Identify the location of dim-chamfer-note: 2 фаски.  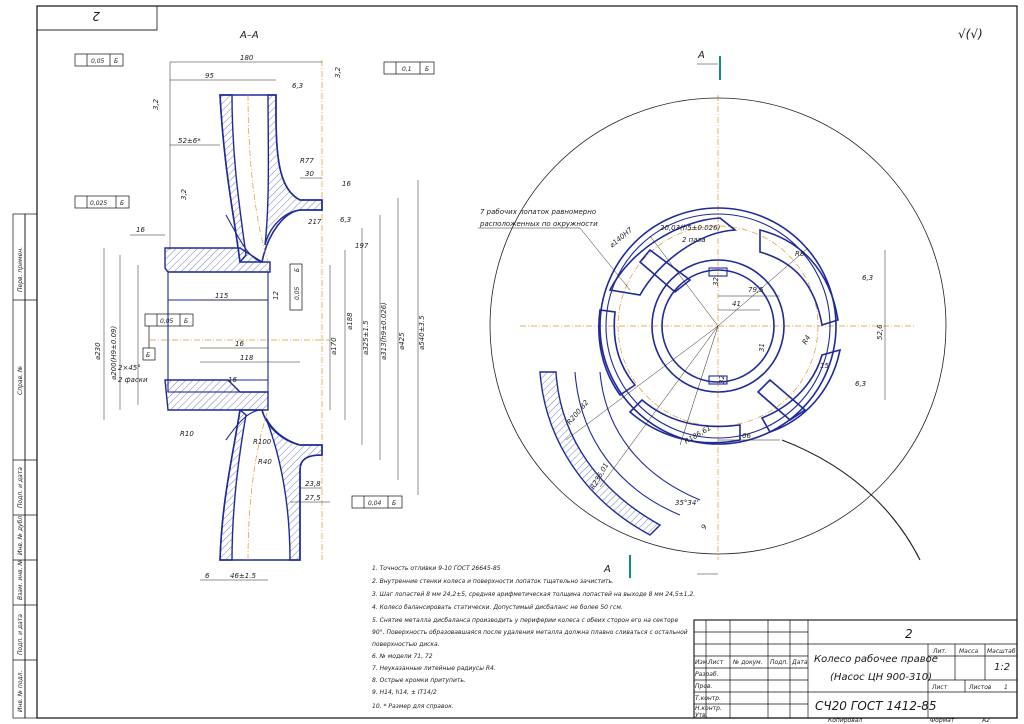
(133, 380).